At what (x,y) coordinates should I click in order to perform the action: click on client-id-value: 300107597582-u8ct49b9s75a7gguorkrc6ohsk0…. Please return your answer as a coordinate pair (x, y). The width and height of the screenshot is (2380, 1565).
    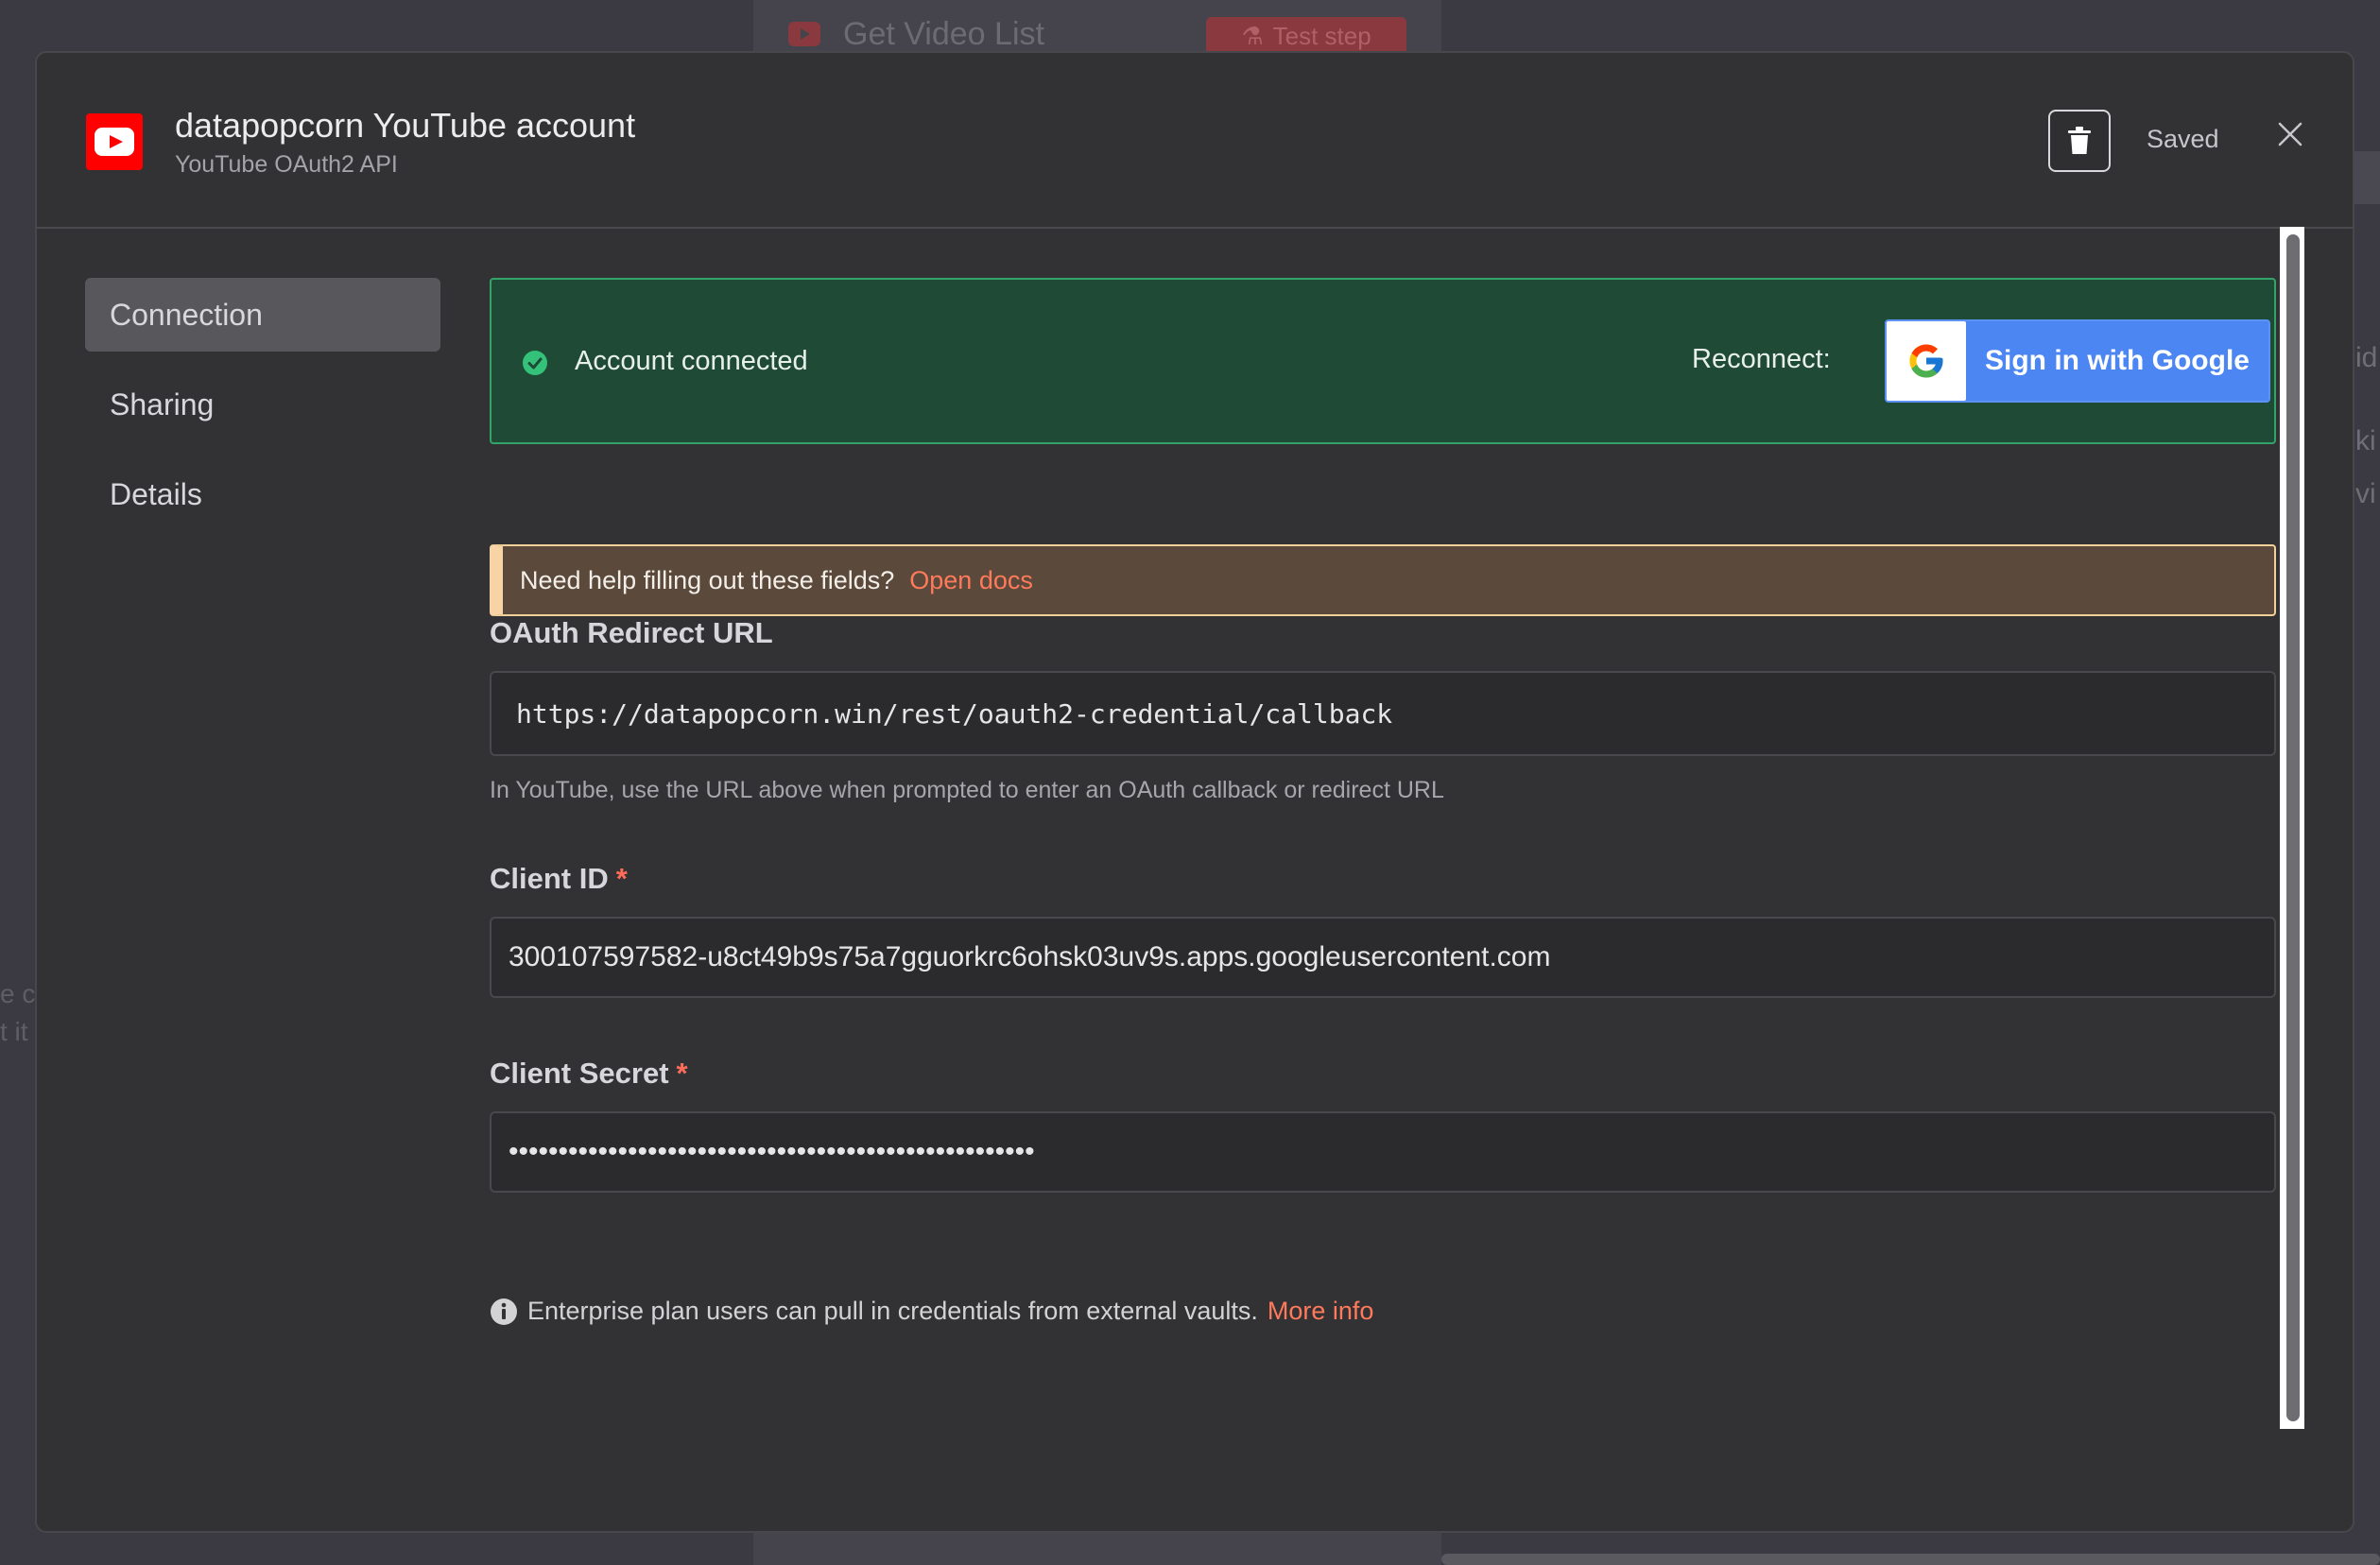
    Looking at the image, I should click on (1030, 956).